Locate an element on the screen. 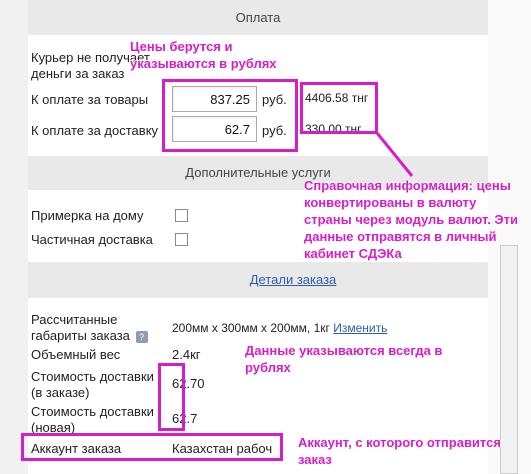  note-account: Аккаунт, с которого отправится заказ is located at coordinates (399, 451).